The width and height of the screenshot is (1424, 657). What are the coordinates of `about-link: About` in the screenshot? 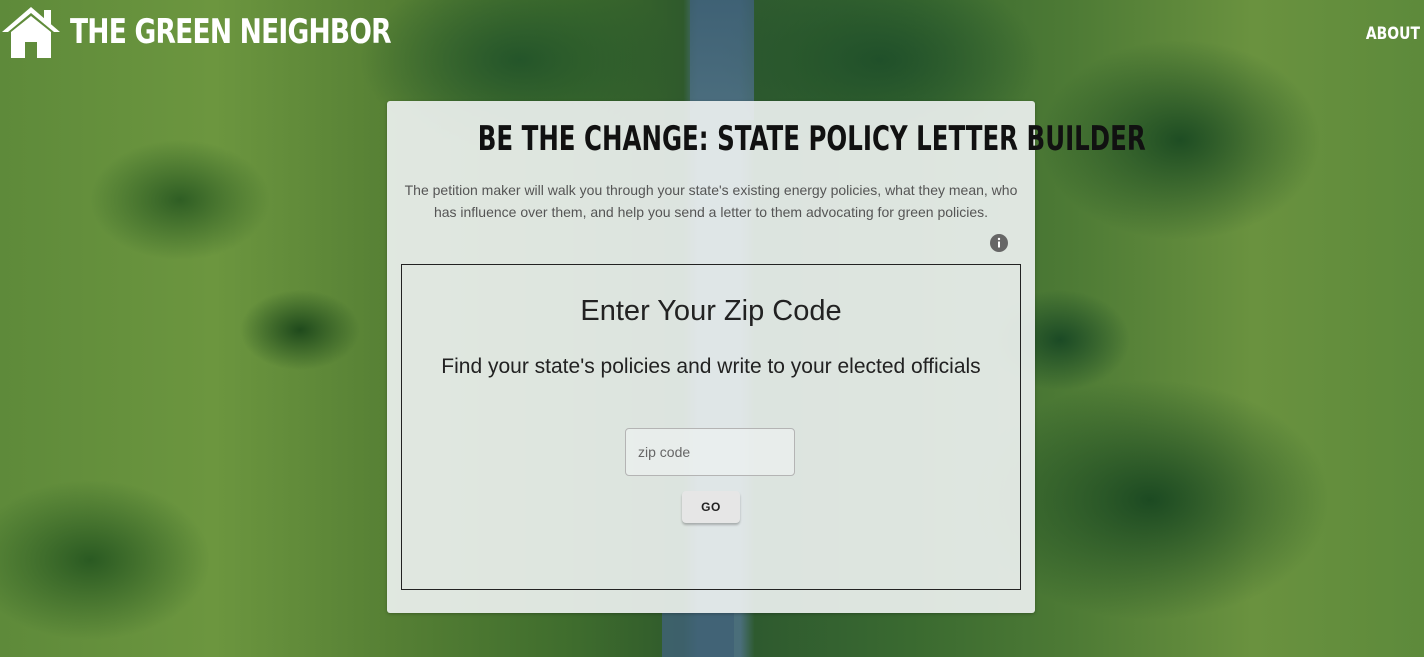 It's located at (1393, 34).